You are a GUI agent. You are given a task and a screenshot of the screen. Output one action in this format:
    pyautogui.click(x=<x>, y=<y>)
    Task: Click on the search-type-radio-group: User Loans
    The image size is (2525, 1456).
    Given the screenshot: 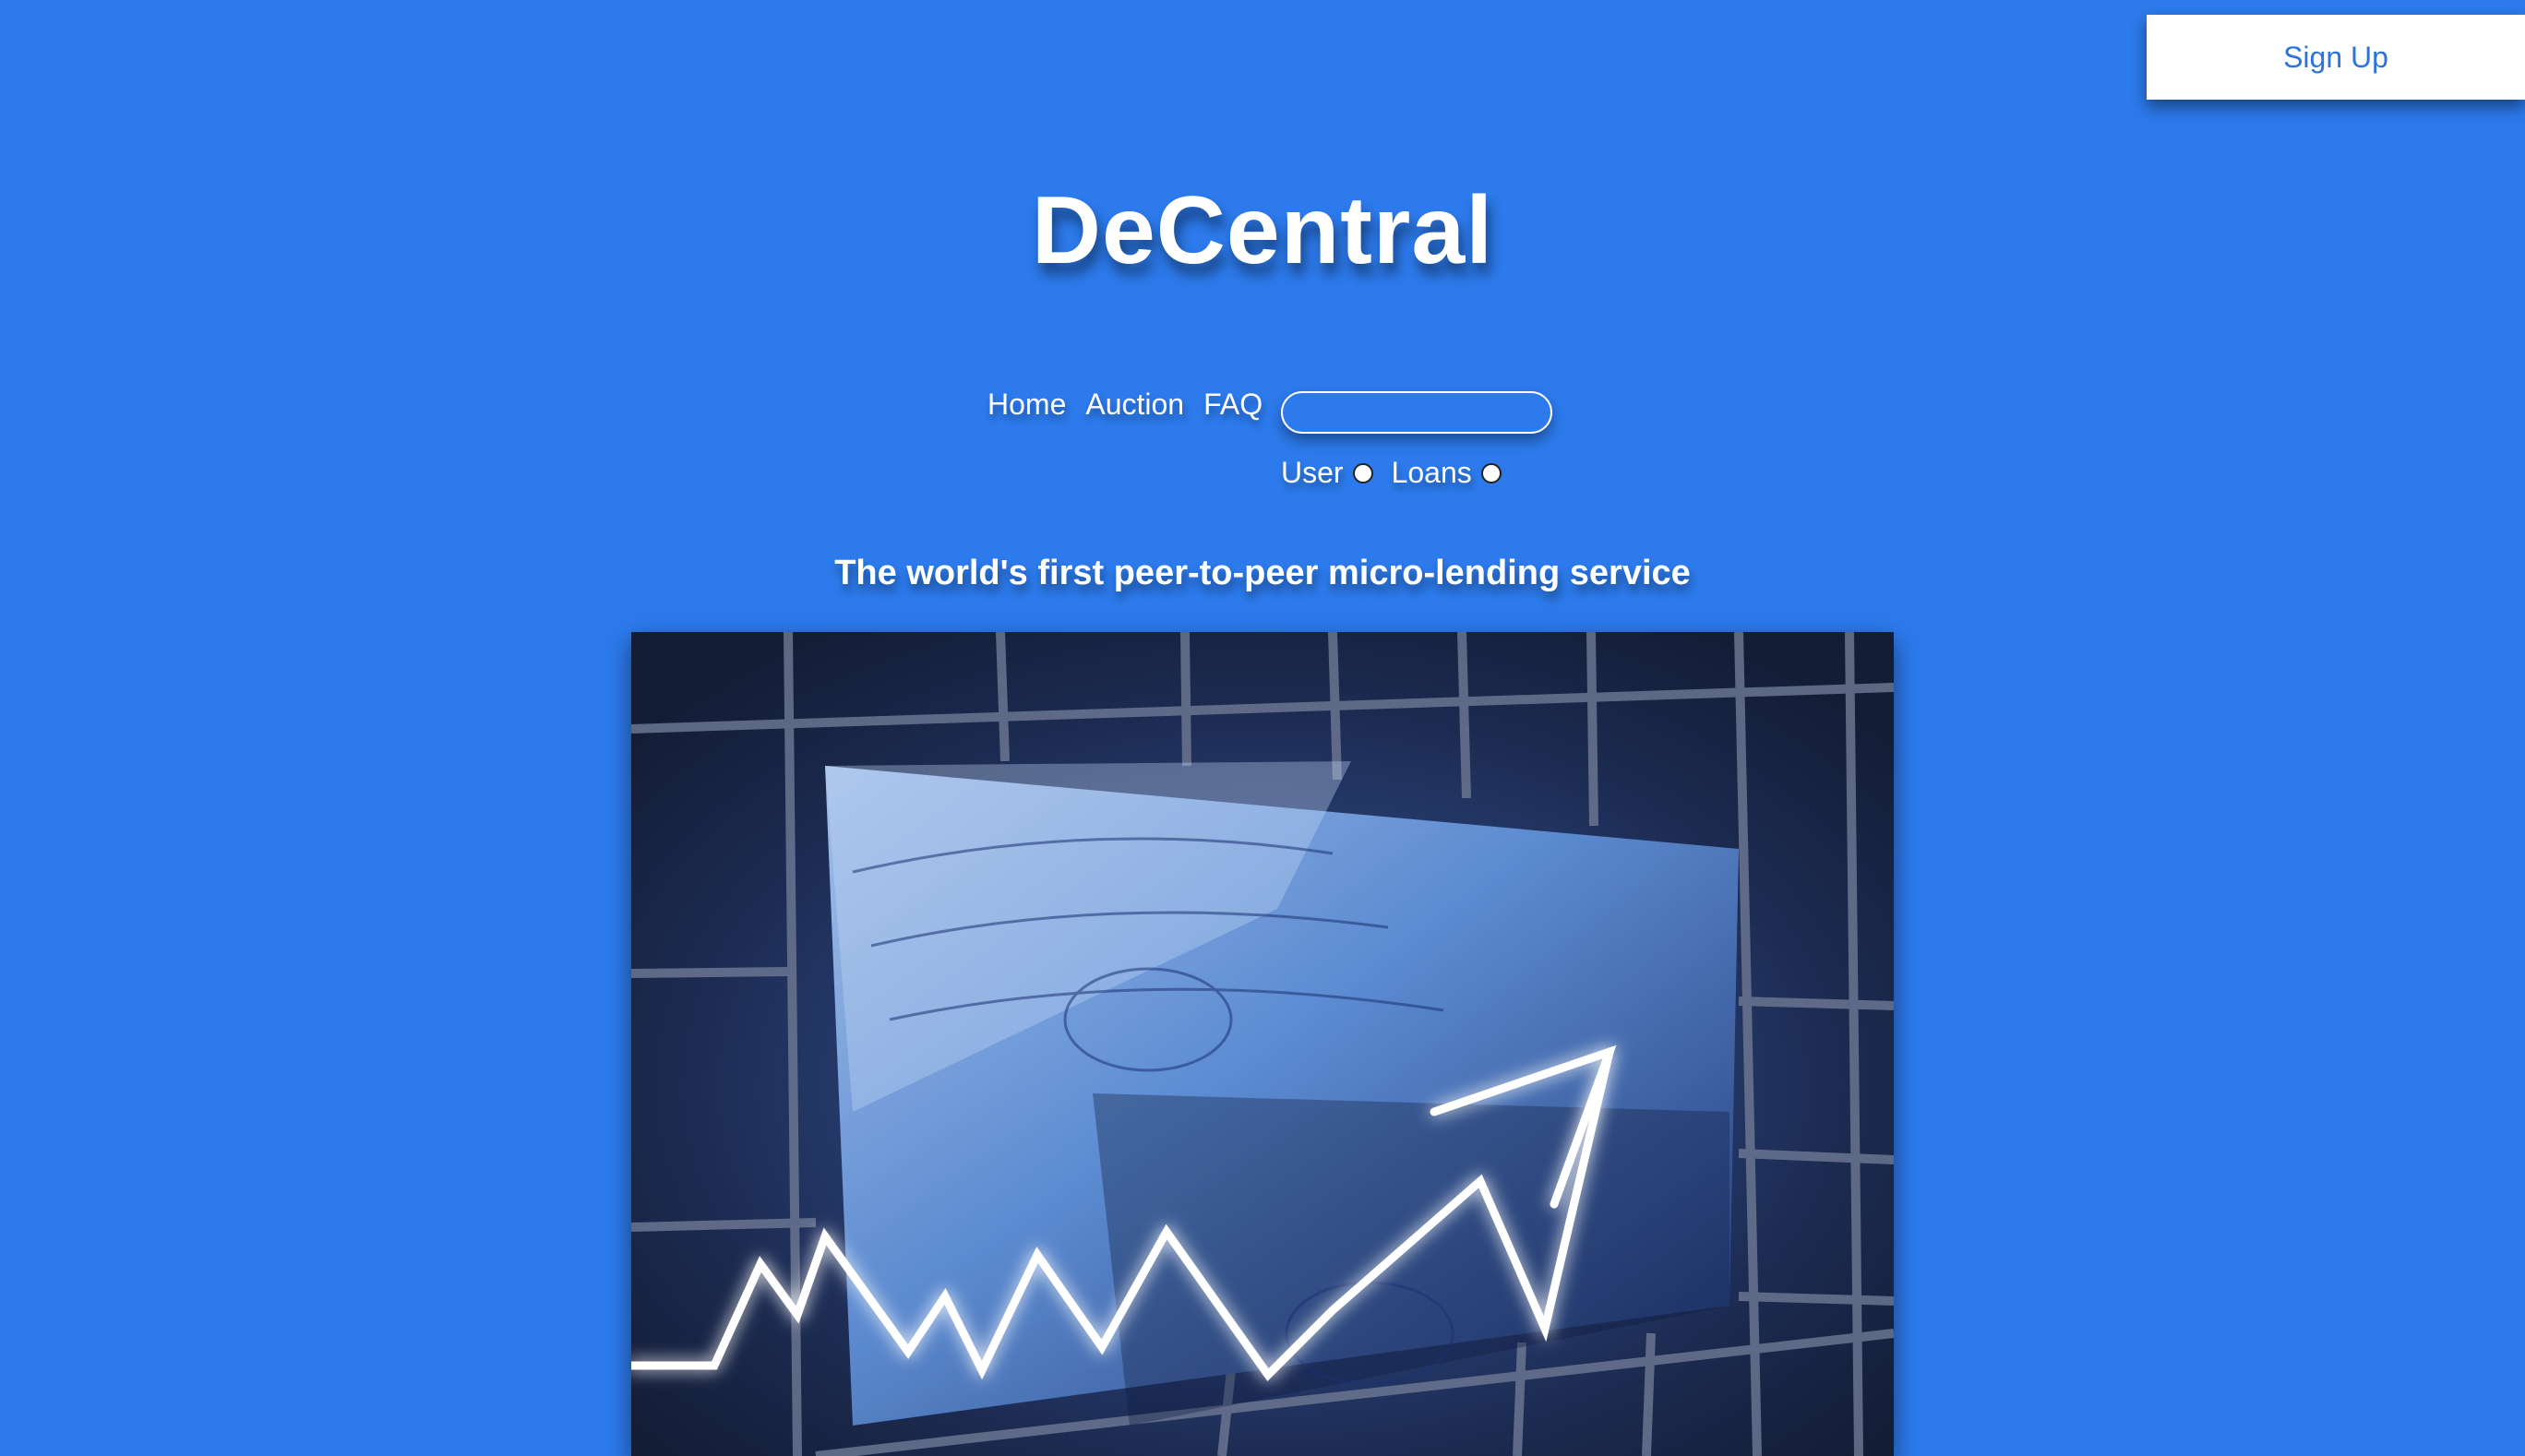 What is the action you would take?
    pyautogui.click(x=1400, y=473)
    